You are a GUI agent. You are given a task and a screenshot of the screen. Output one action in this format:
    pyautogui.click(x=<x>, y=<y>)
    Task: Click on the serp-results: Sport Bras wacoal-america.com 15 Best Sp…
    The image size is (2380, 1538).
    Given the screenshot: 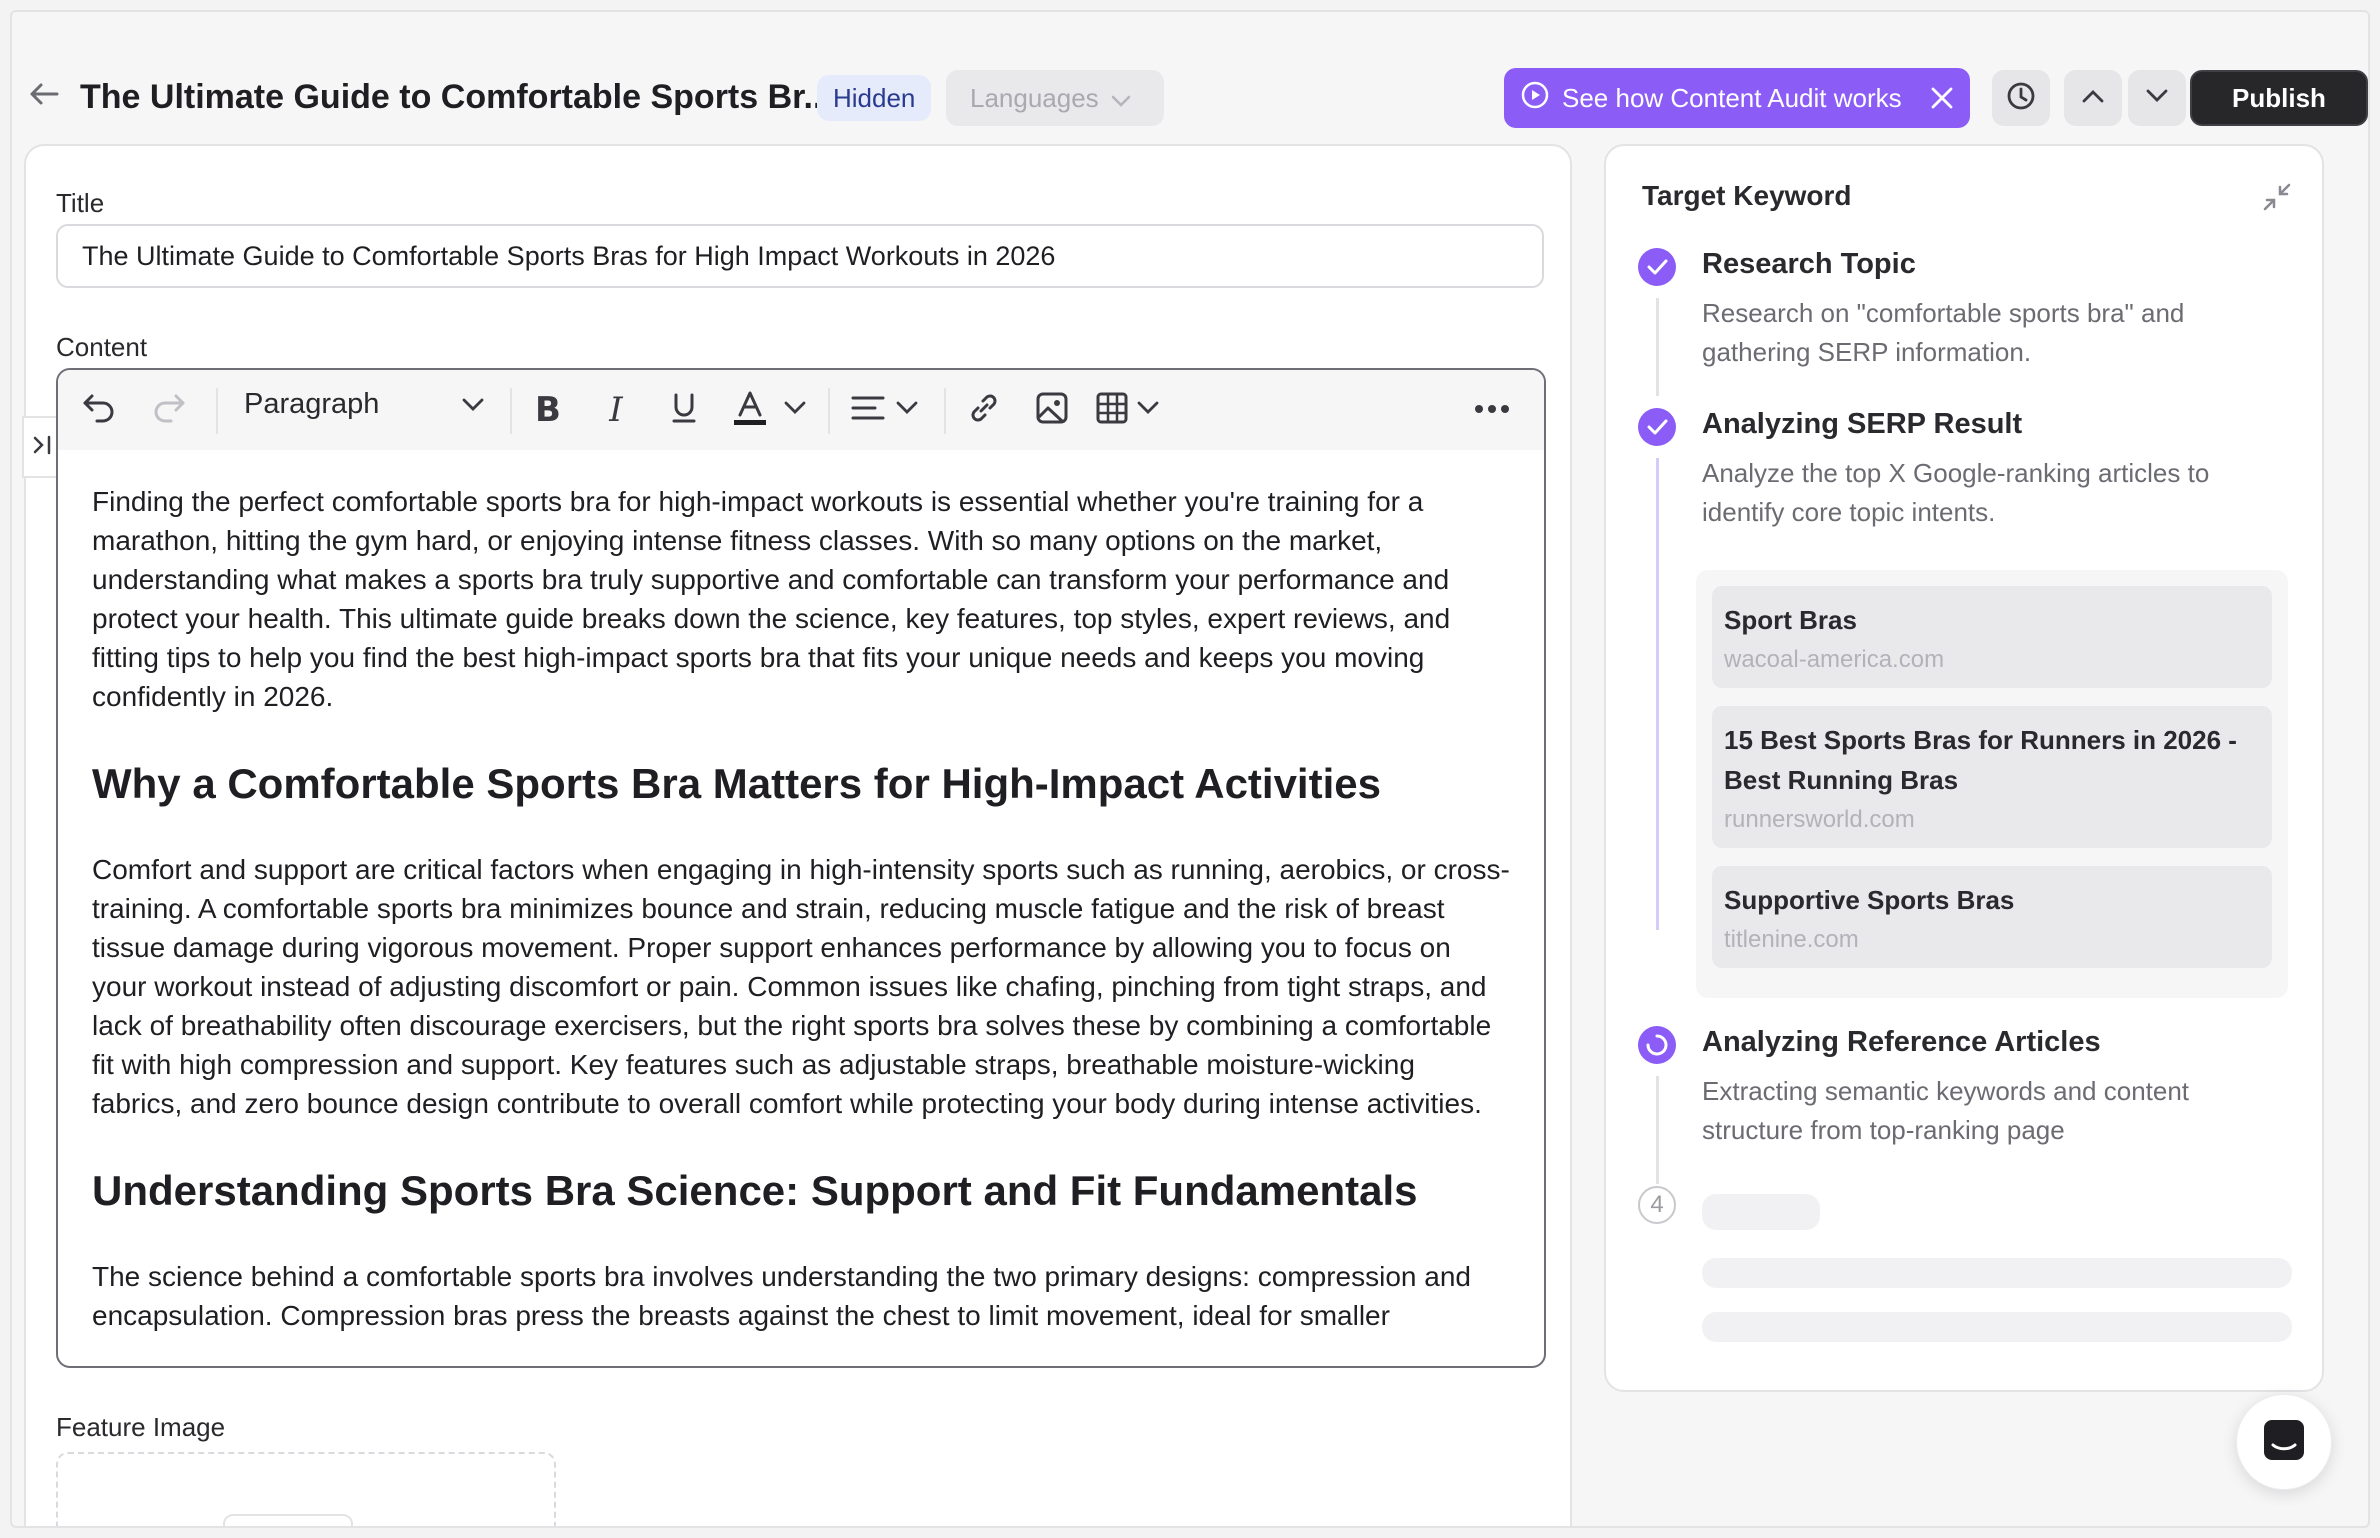 What is the action you would take?
    pyautogui.click(x=1992, y=784)
    